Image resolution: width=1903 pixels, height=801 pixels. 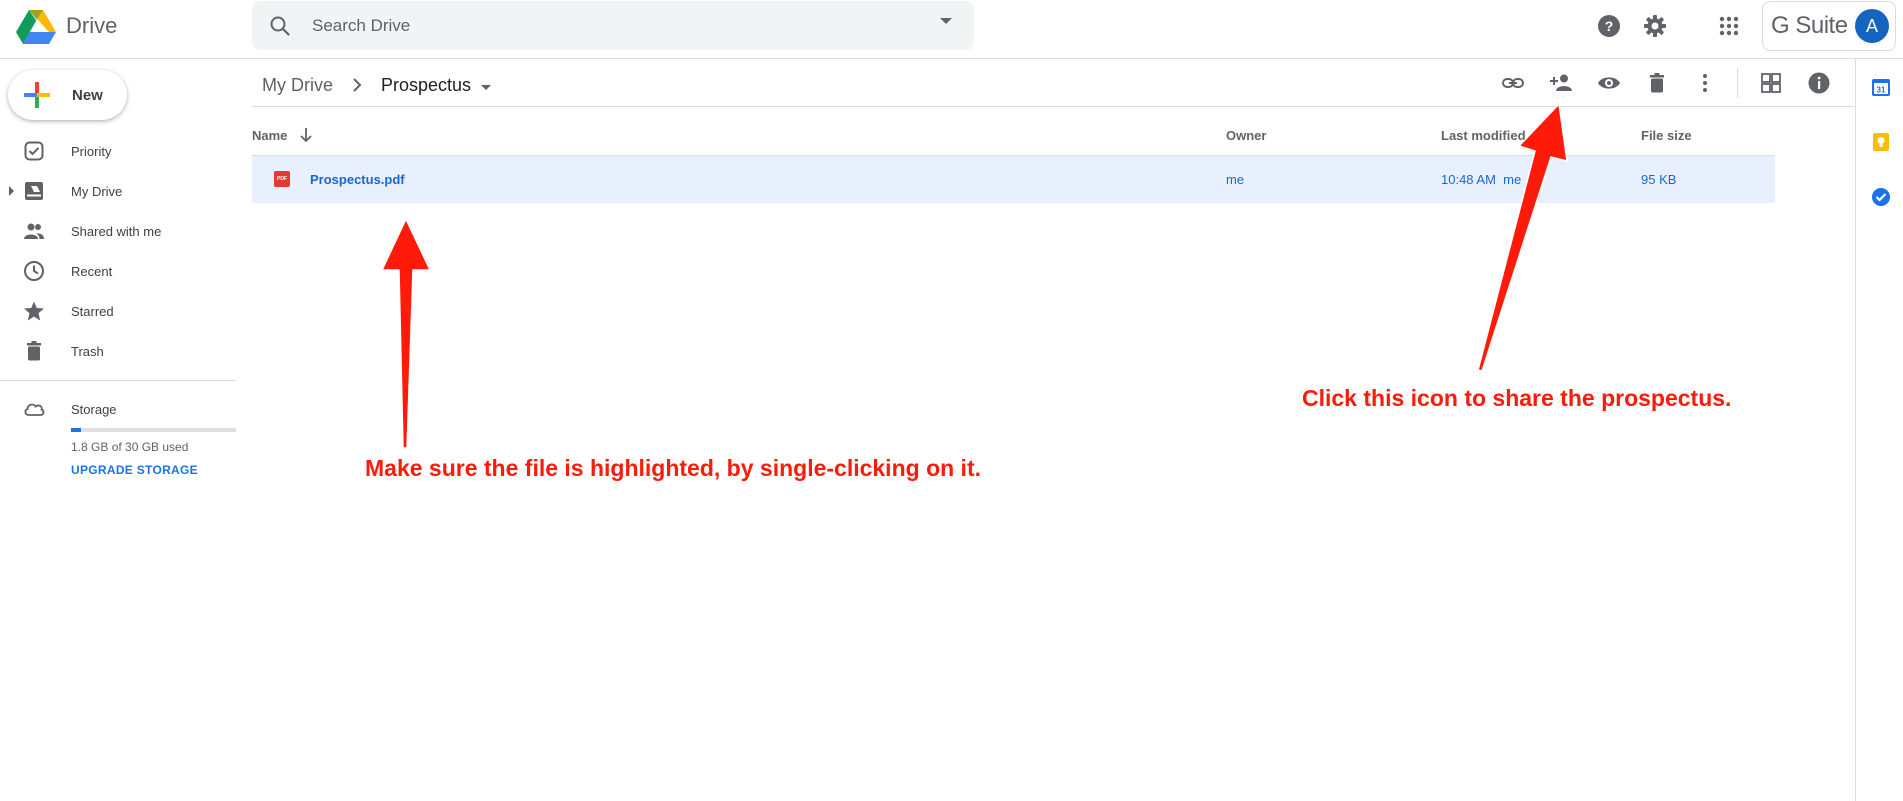 What do you see at coordinates (34, 271) in the screenshot?
I see `clock-icon` at bounding box center [34, 271].